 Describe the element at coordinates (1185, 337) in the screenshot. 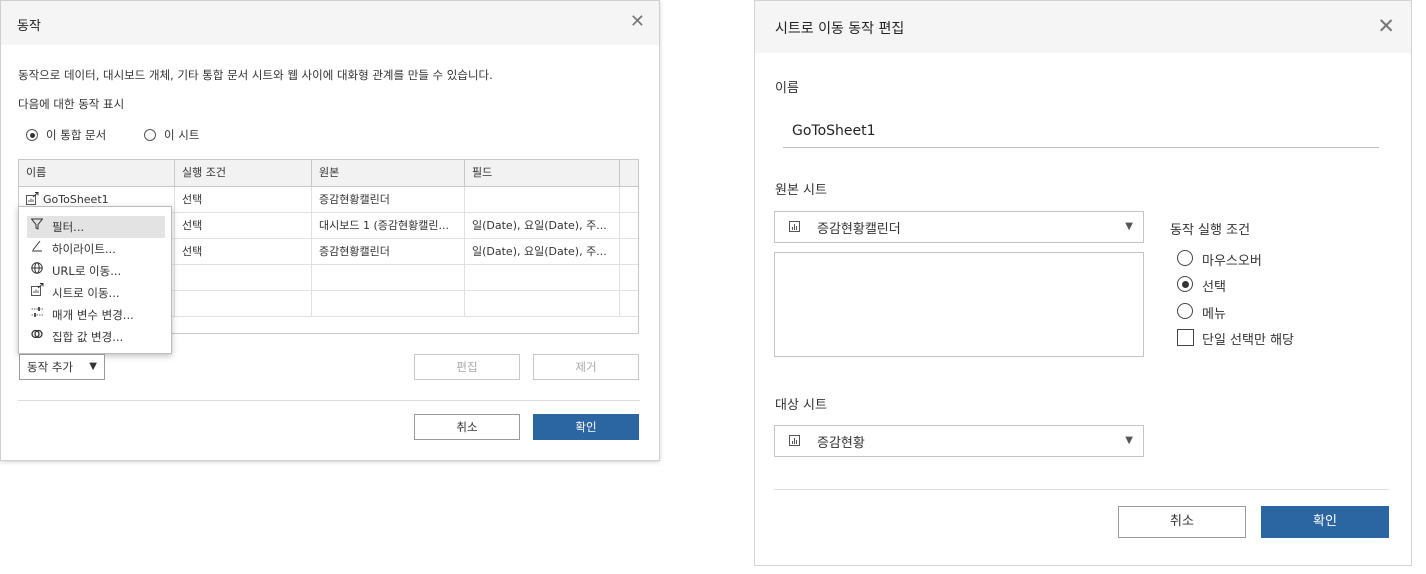

I see `single-select-checkbox` at that location.